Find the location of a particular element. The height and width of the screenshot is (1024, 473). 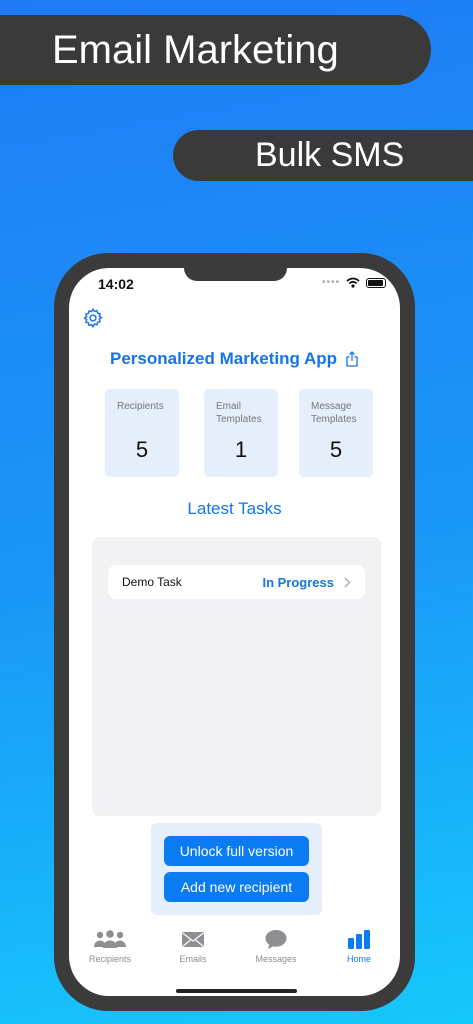

unlock-full-version-button: Unlock full version is located at coordinates (236, 851).